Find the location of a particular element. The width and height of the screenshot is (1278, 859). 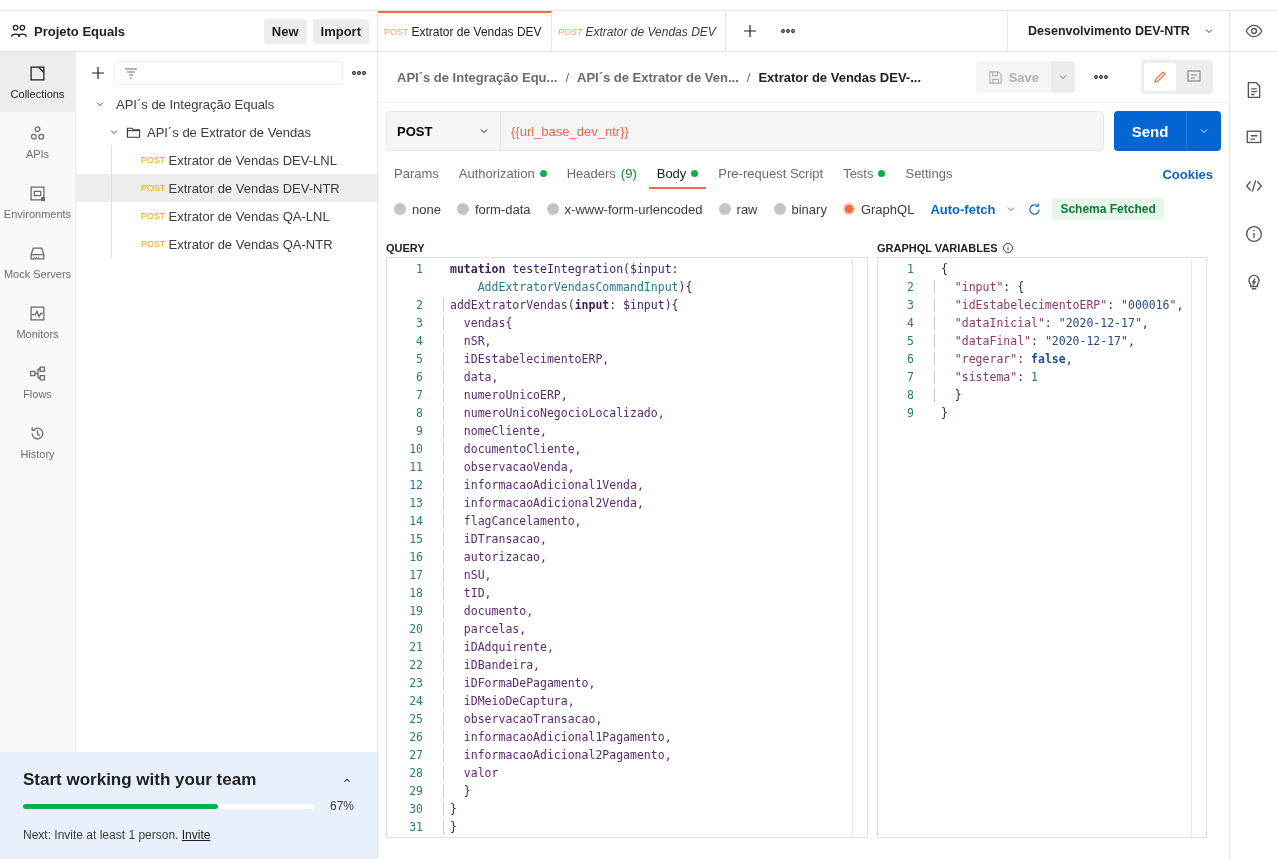

folder-item: API´s de Extrator de Vendas is located at coordinates (226, 132).